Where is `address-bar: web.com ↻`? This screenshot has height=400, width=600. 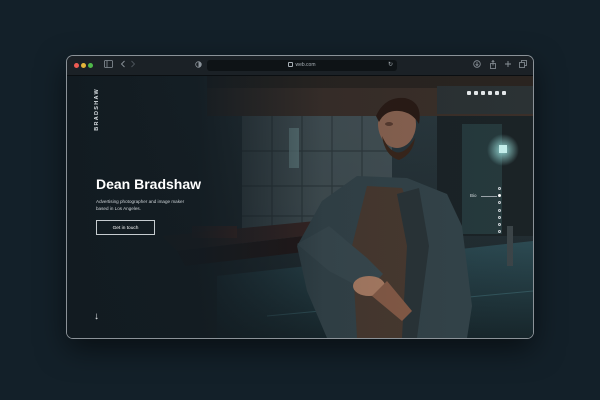
address-bar: web.com ↻ is located at coordinates (302, 65).